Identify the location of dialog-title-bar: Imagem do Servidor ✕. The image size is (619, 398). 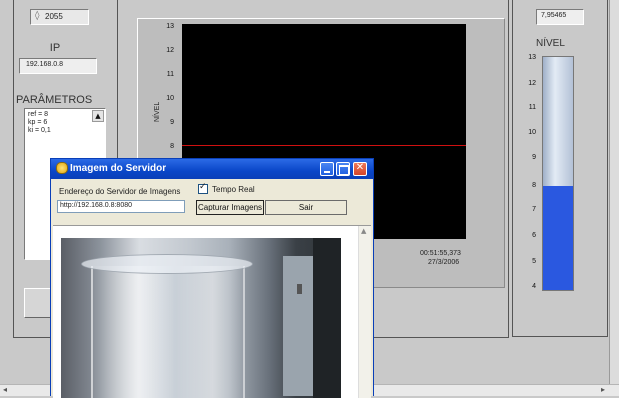
(212, 169).